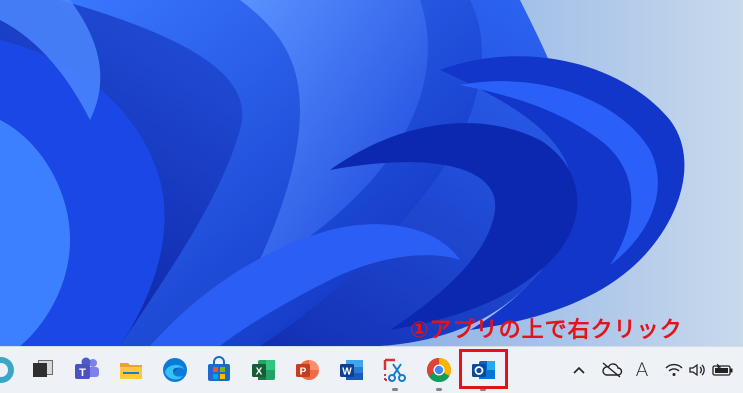 The height and width of the screenshot is (393, 743). I want to click on file-explorer-icon, so click(131, 370).